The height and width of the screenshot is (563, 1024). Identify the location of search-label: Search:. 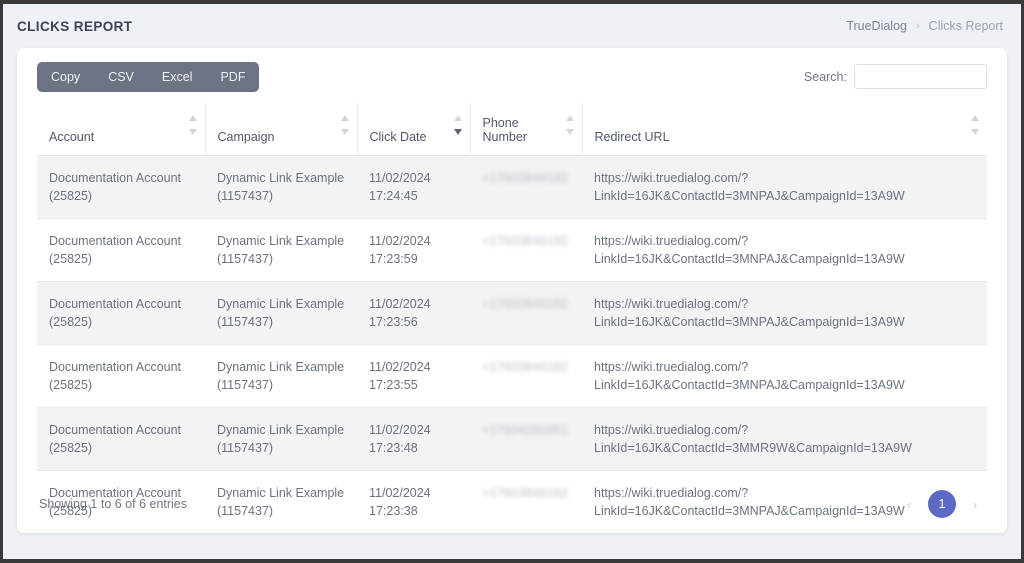
(825, 76).